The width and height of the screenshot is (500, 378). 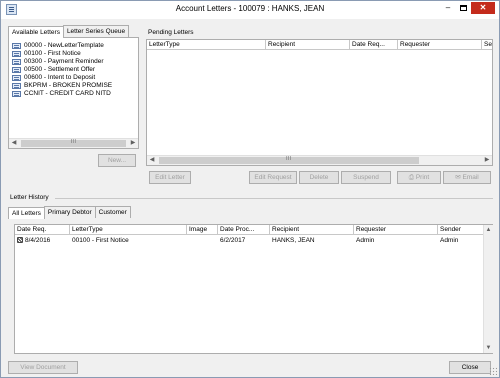 What do you see at coordinates (26, 213) in the screenshot?
I see `tab-all-letters: All Letters` at bounding box center [26, 213].